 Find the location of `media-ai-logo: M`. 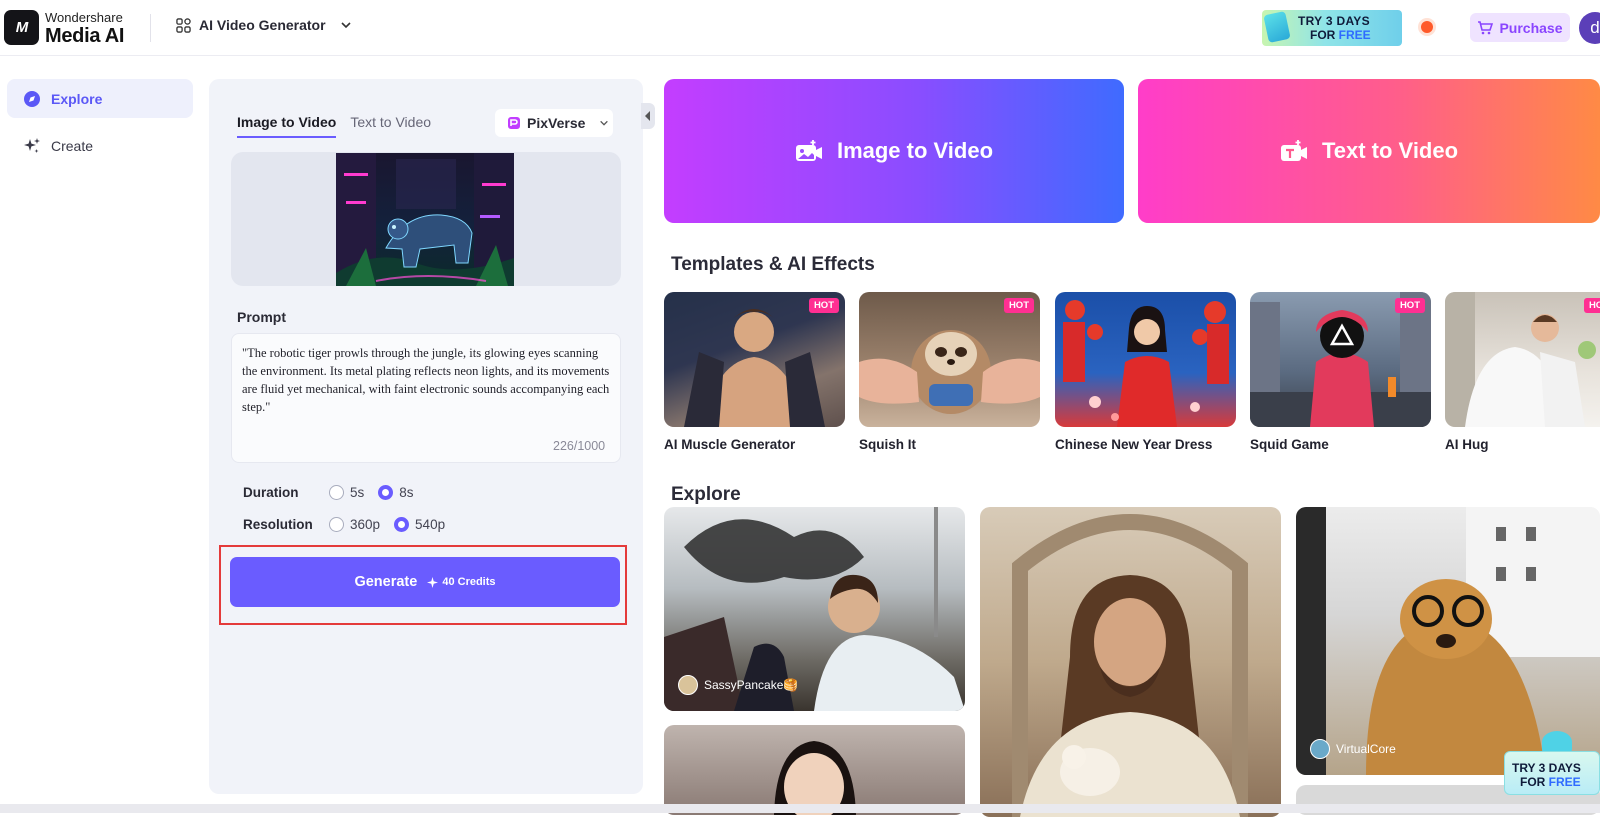

media-ai-logo: M is located at coordinates (21, 27).